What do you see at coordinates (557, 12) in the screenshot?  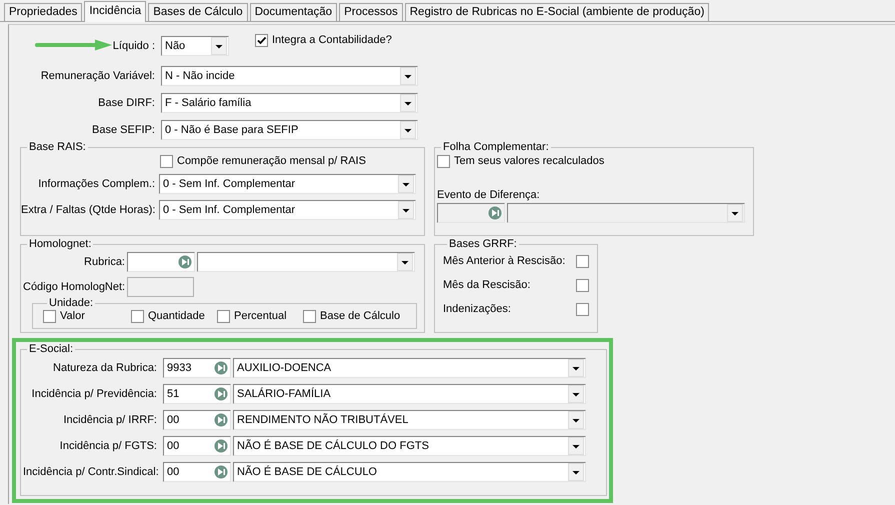 I see `tab: Registro de Rubricas no E-Social (ambiente de produção)` at bounding box center [557, 12].